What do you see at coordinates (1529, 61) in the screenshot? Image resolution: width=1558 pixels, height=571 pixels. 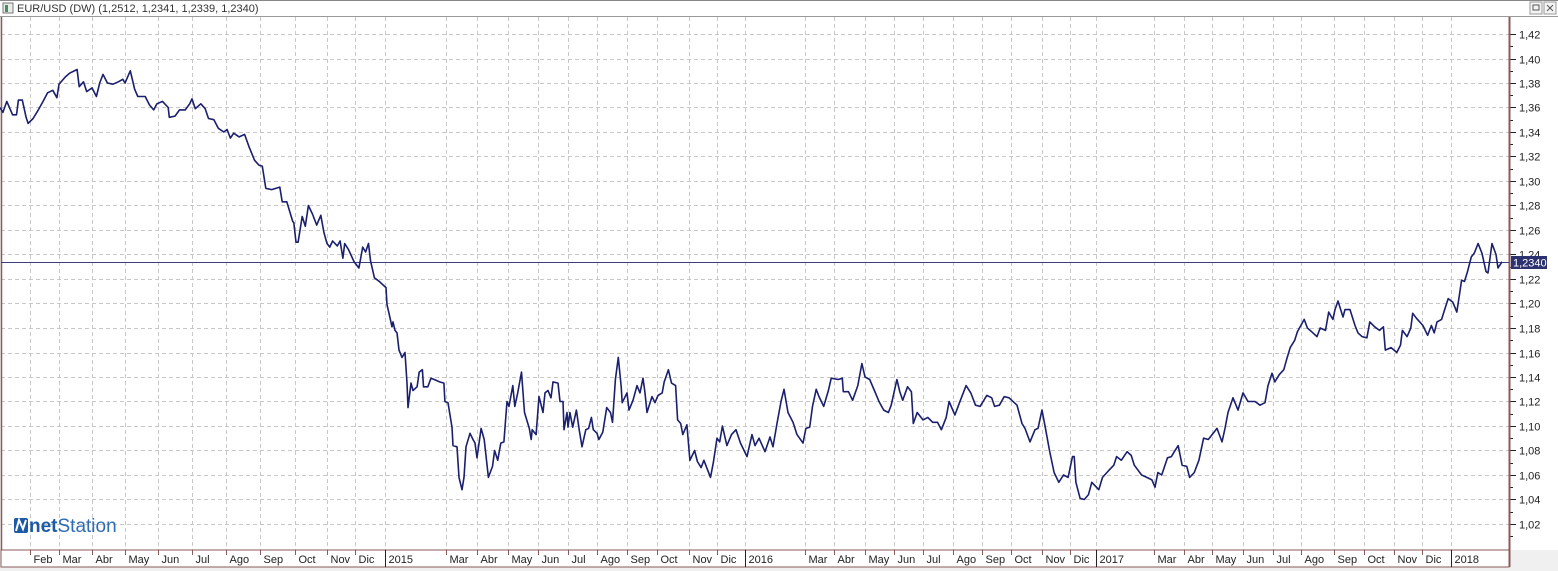 I see `y-tick-label: 1,40` at bounding box center [1529, 61].